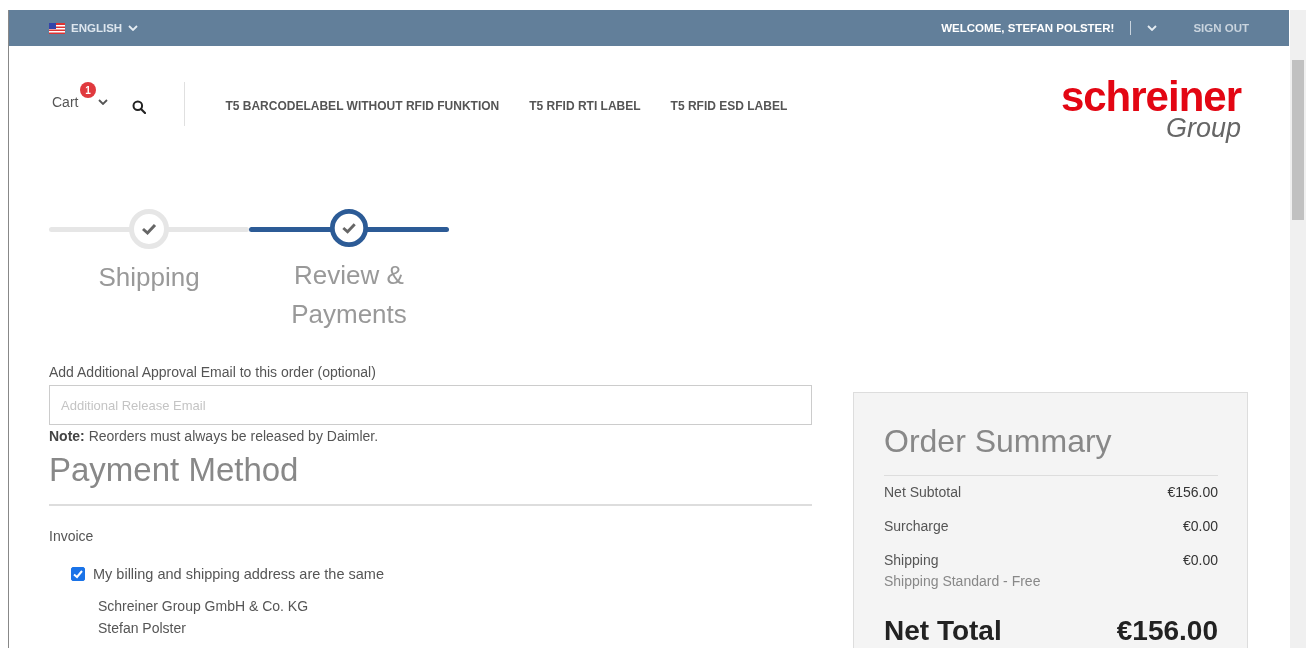 The image size is (1312, 648). I want to click on summary-value: €156.00, so click(1192, 492).